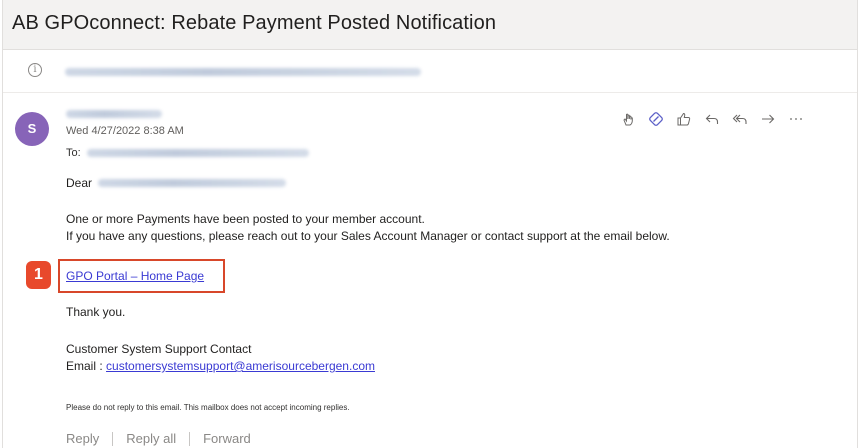 Image resolution: width=860 pixels, height=448 pixels. I want to click on redacted-info-text, so click(243, 72).